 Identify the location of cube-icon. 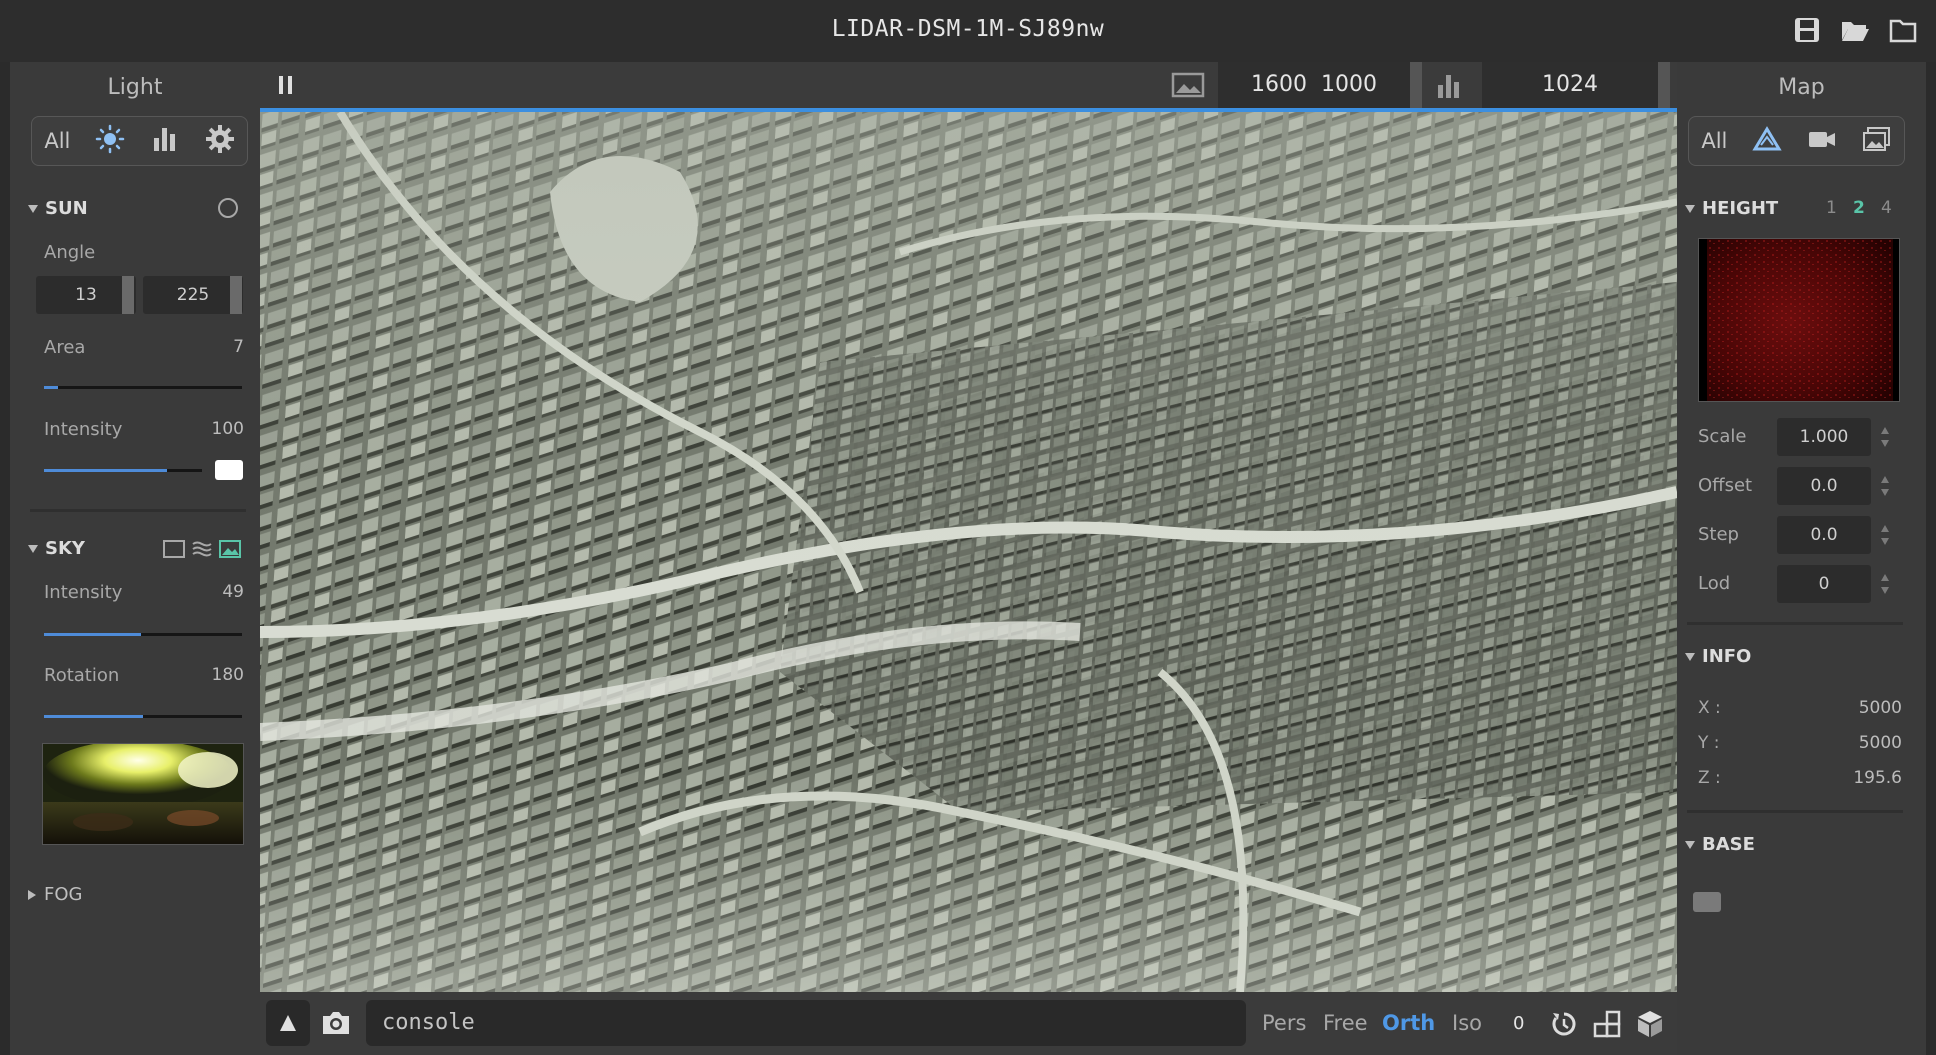
(1650, 1026).